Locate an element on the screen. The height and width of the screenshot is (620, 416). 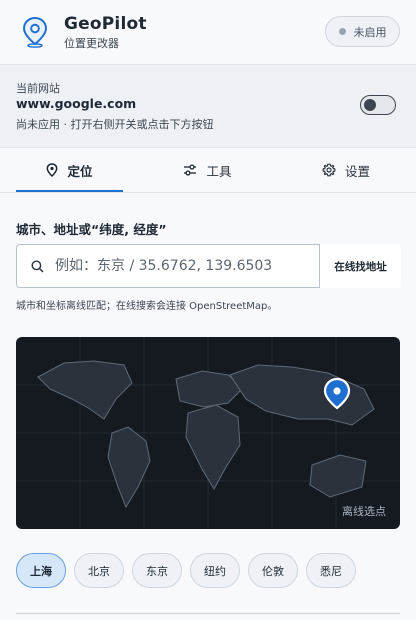
tab-tools: 工具 is located at coordinates (207, 170).